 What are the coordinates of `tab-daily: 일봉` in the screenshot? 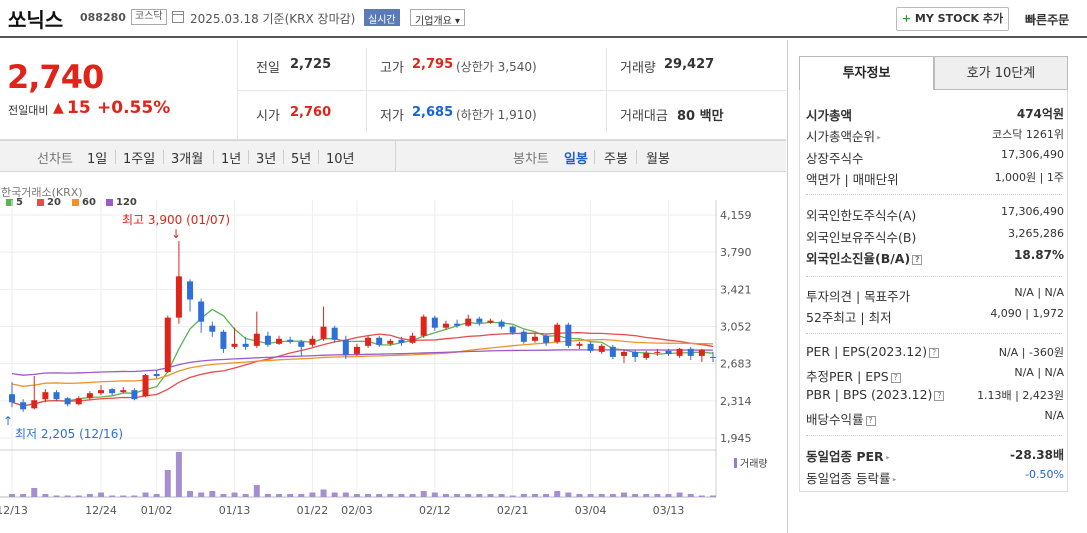 It's located at (576, 157).